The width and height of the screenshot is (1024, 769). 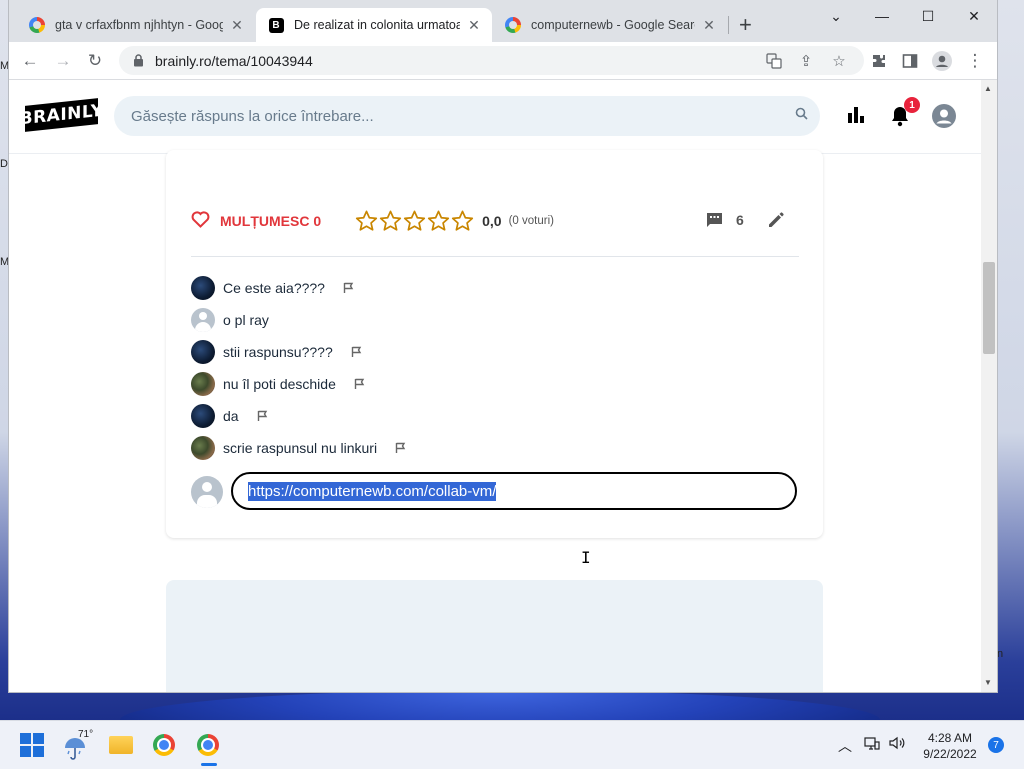 What do you see at coordinates (912, 105) in the screenshot?
I see `notification-badge: 1` at bounding box center [912, 105].